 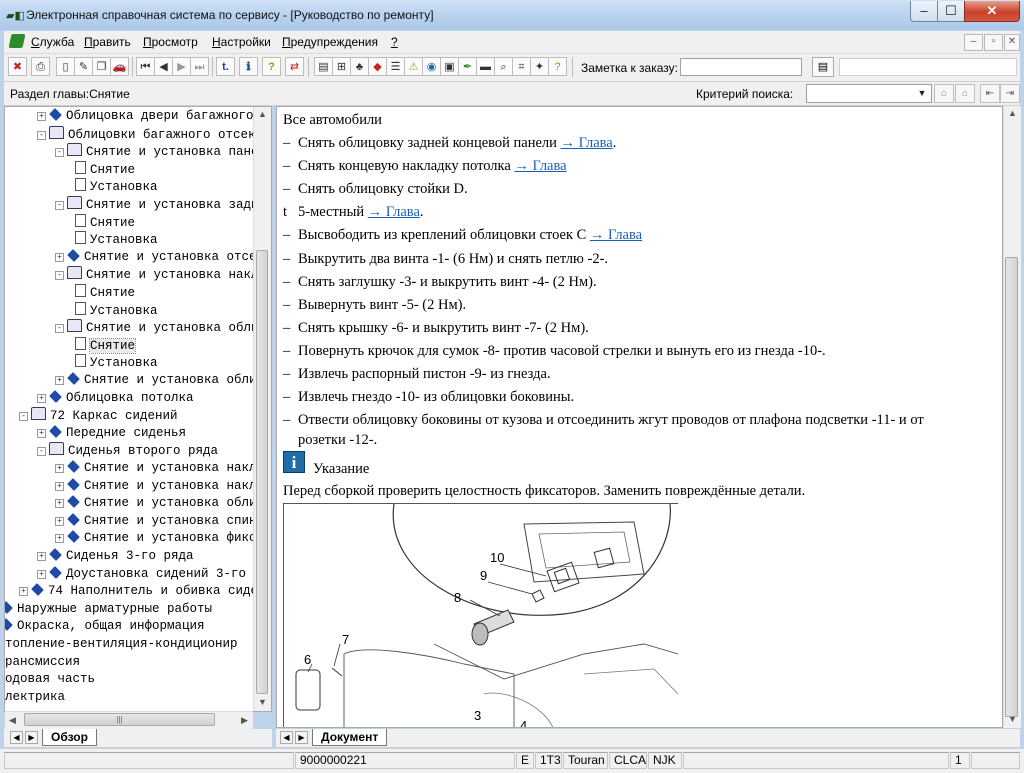 What do you see at coordinates (181, 66) in the screenshot?
I see `next-icon: ▶` at bounding box center [181, 66].